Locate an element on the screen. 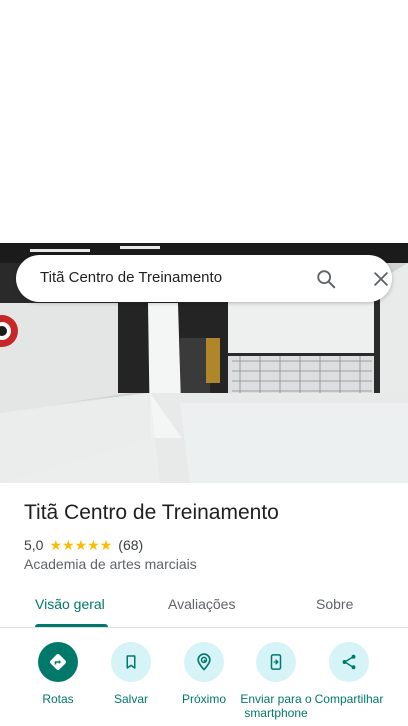 This screenshot has width=408, height=726. share-icon is located at coordinates (349, 662).